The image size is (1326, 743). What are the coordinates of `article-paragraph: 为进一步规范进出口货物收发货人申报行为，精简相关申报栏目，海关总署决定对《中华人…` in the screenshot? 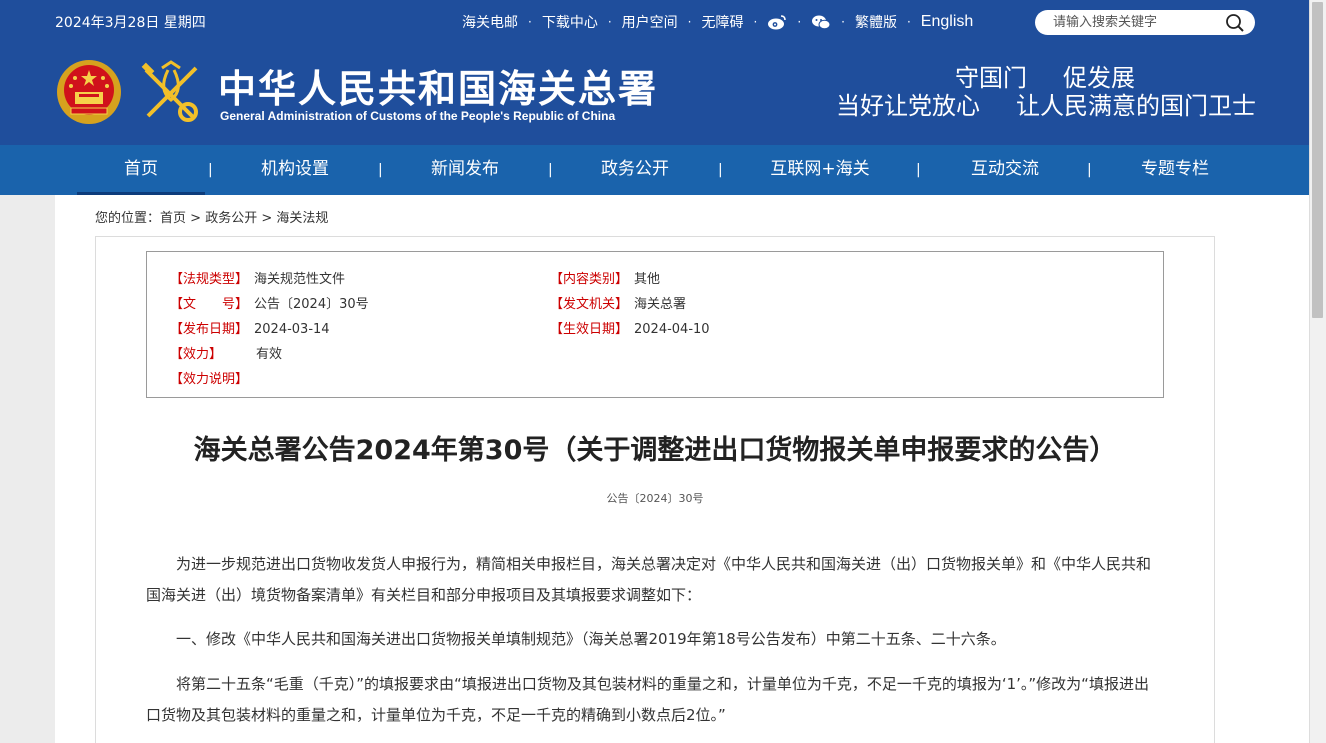 It's located at (649, 579).